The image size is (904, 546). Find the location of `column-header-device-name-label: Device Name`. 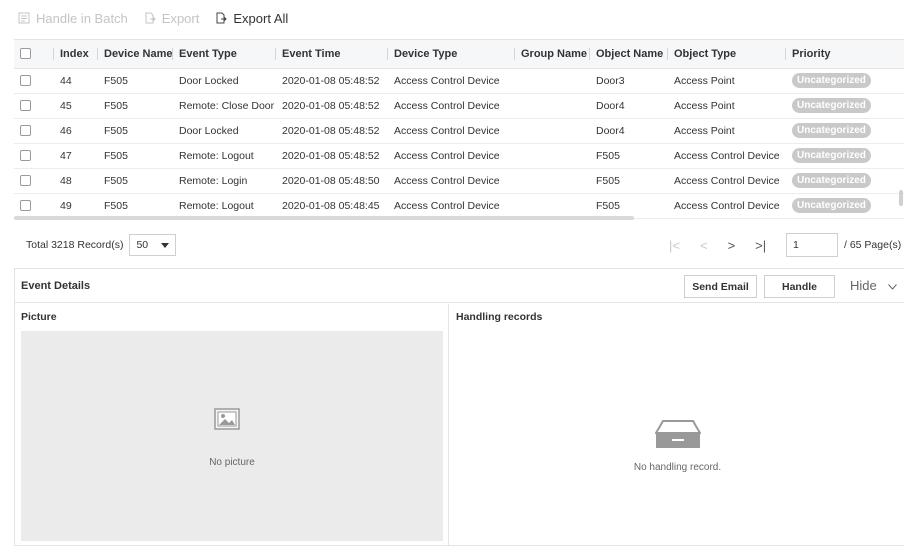

column-header-device-name-label: Device Name is located at coordinates (138, 53).